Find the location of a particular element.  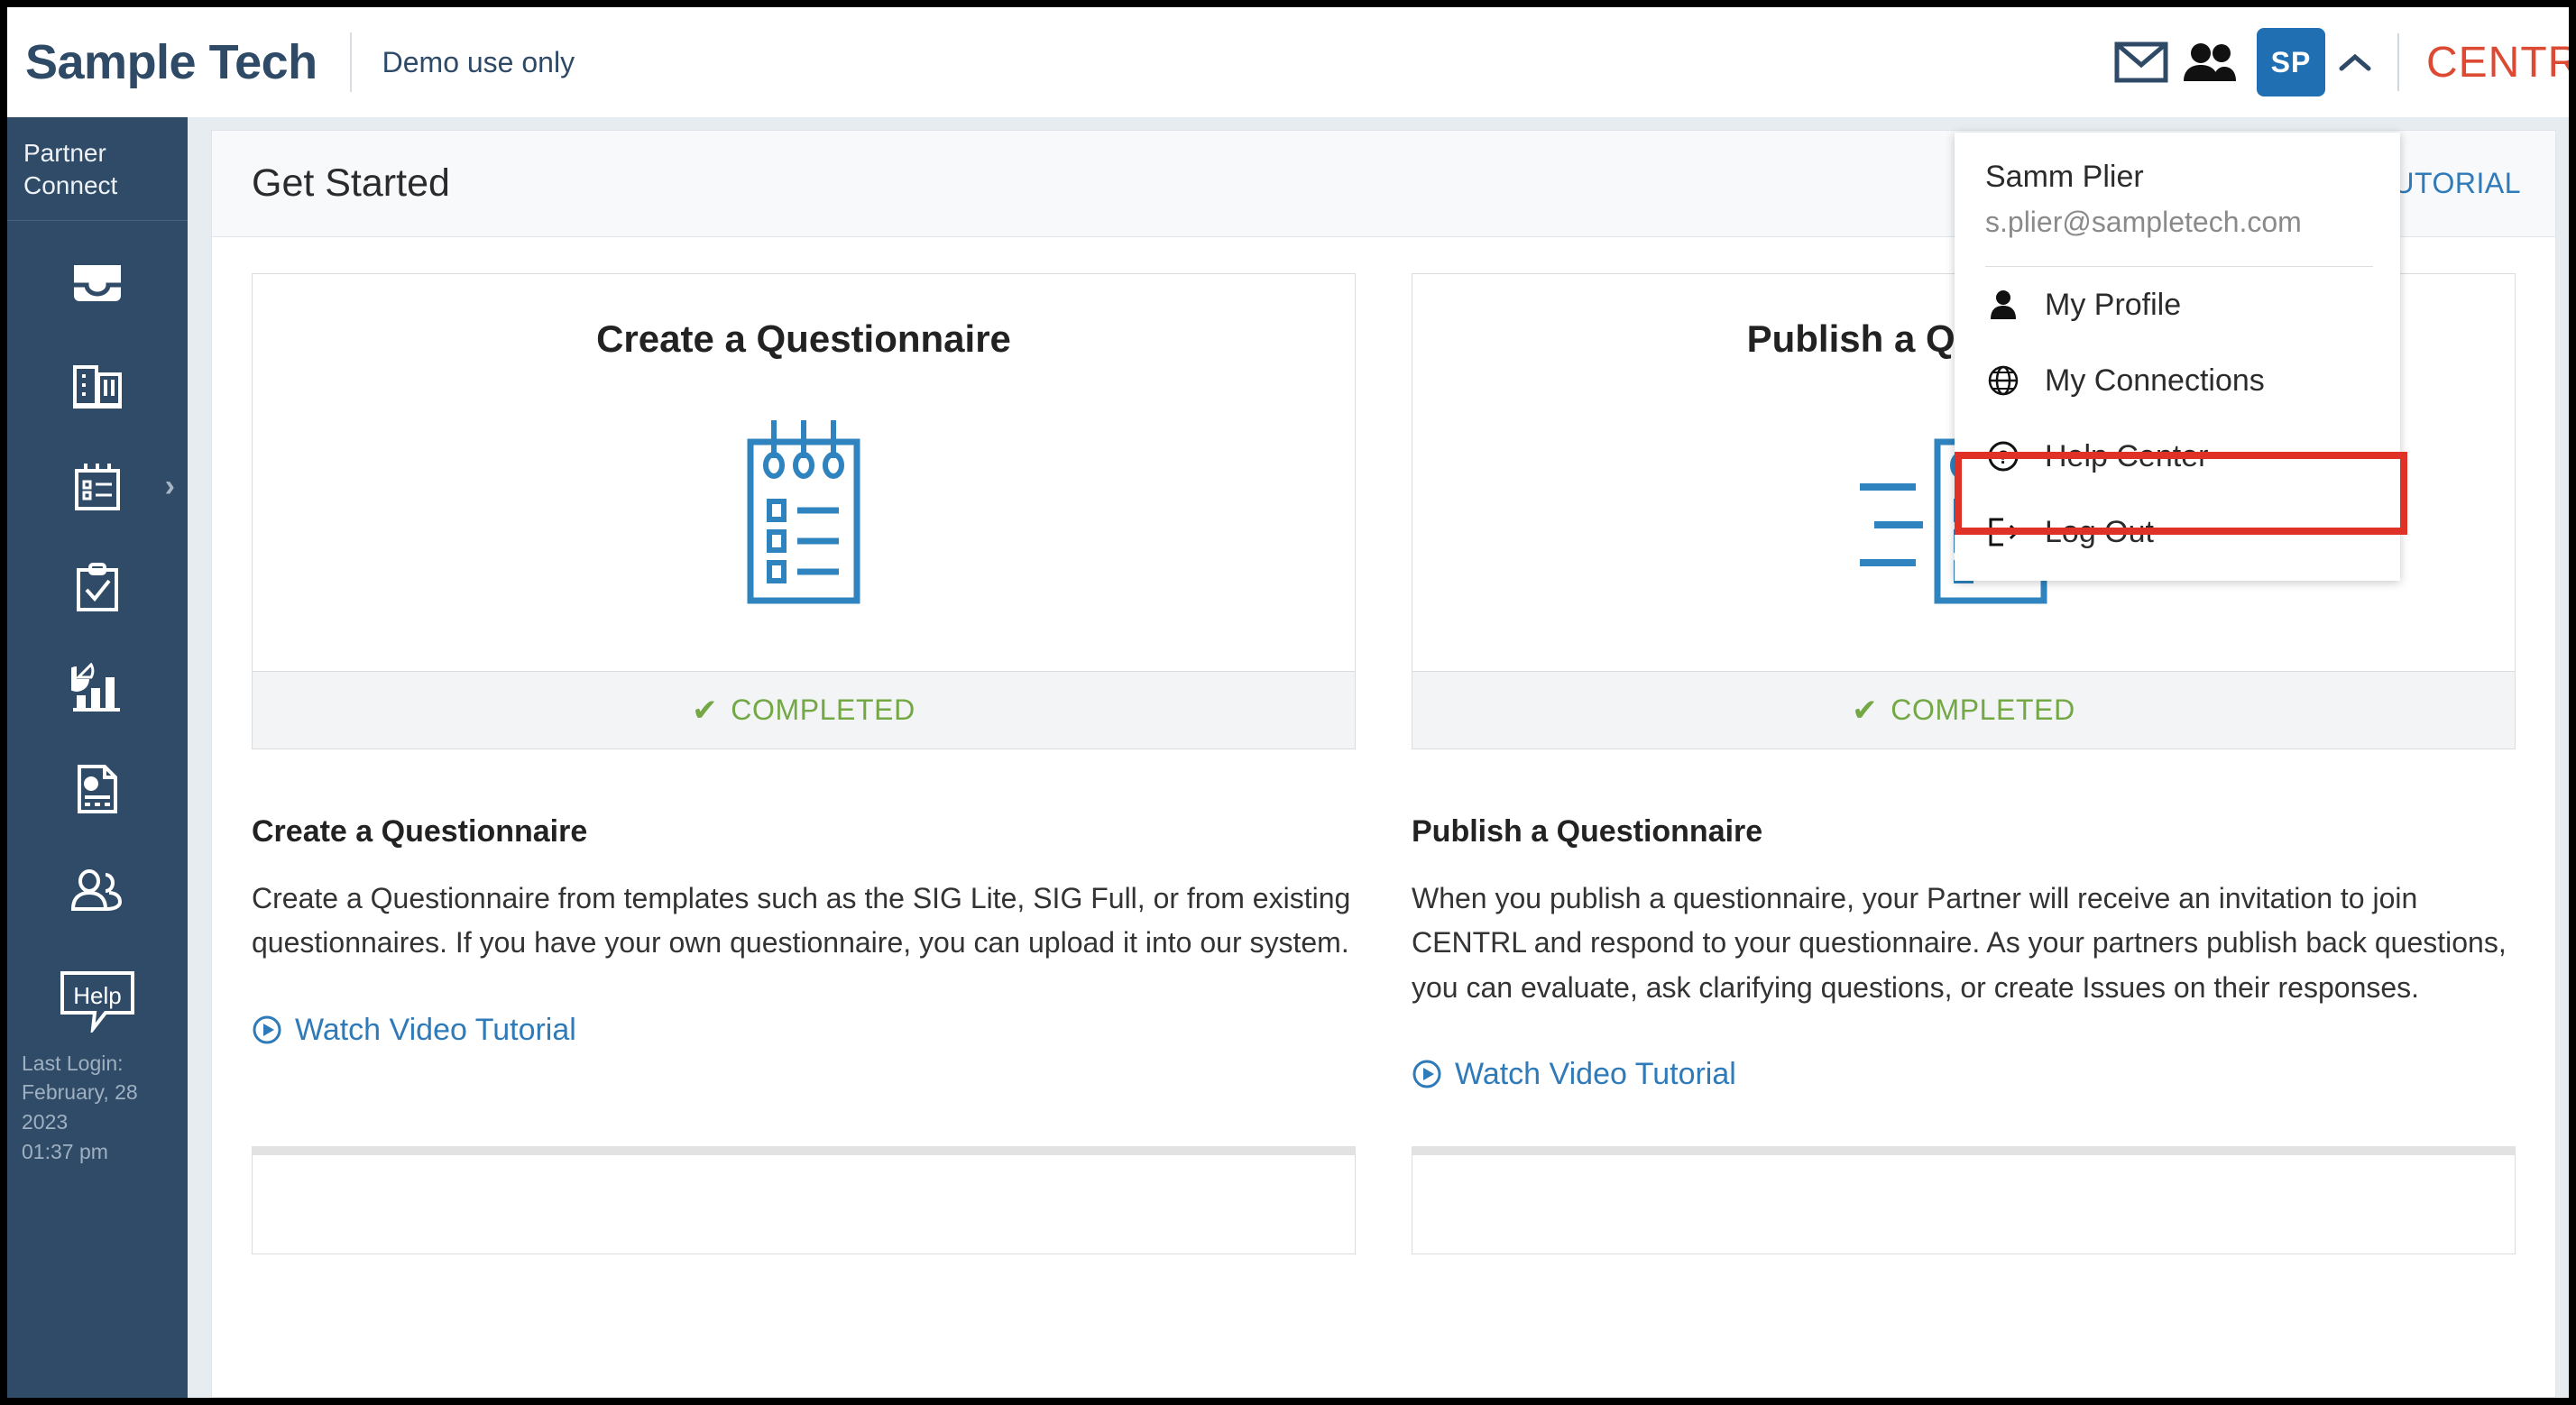

card-create-questionnaire: Create a Questionnaire ✔ COMPLETED is located at coordinates (804, 511).